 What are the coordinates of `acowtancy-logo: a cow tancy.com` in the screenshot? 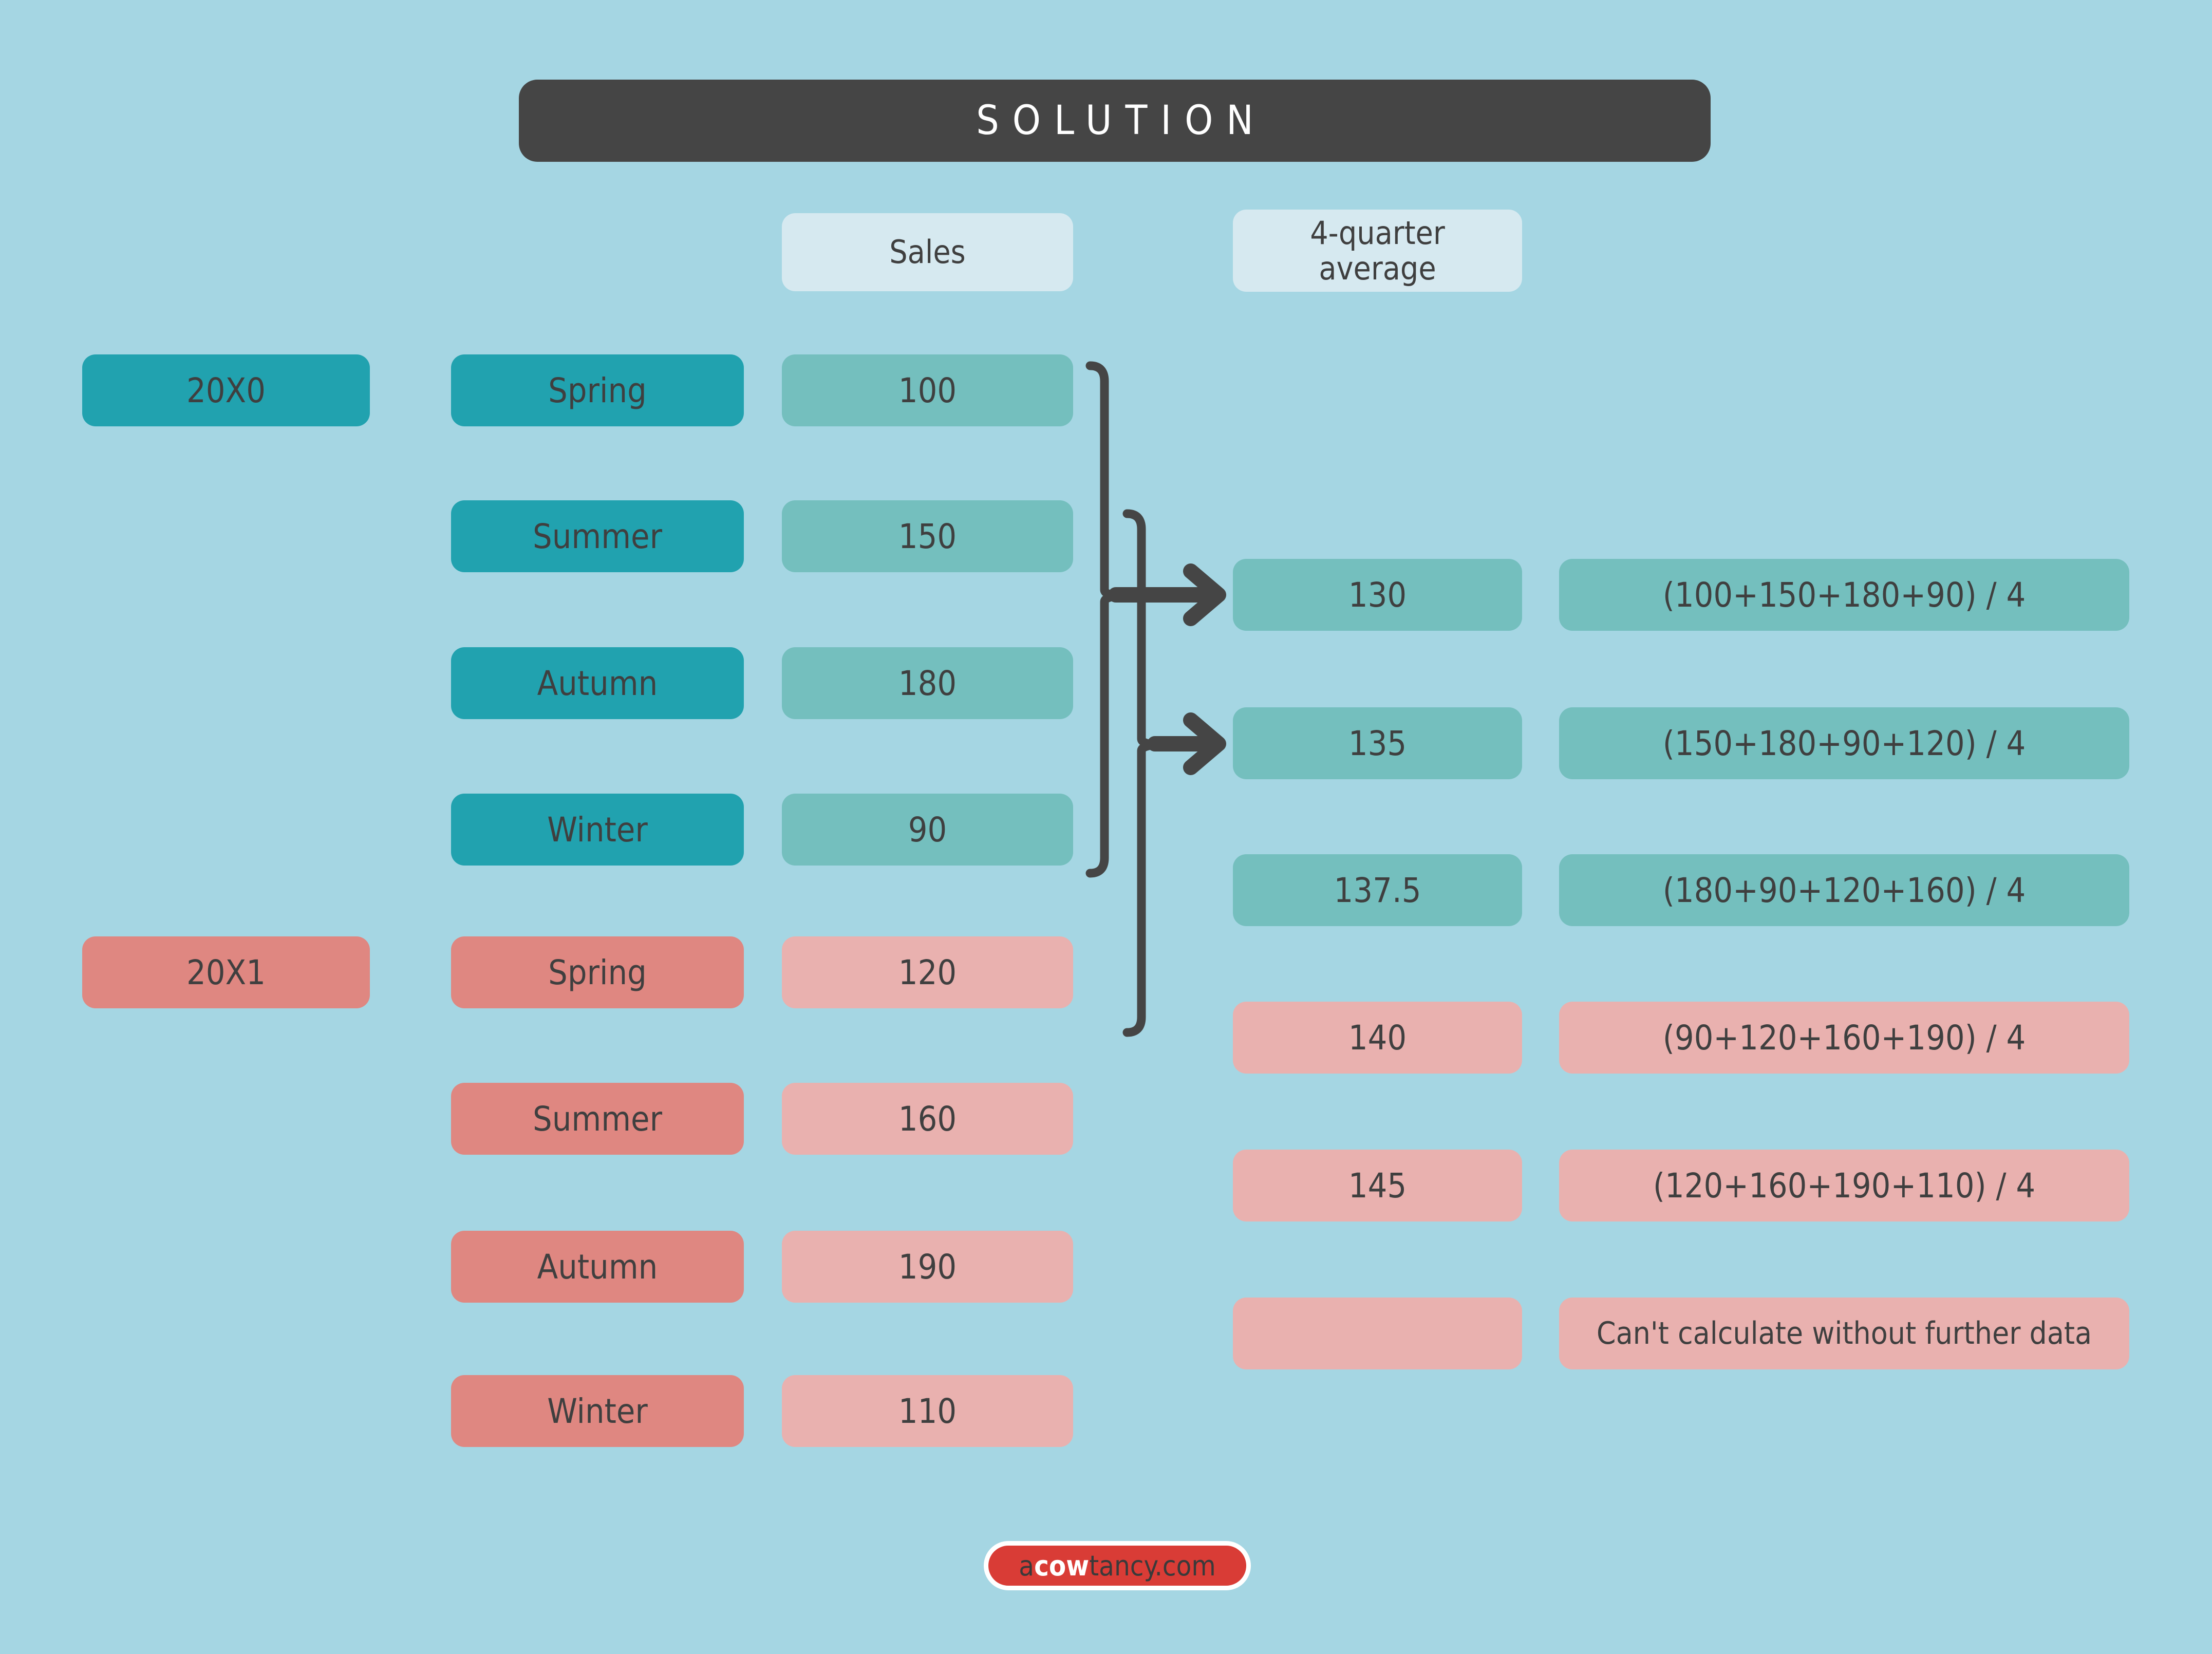 It's located at (1117, 1566).